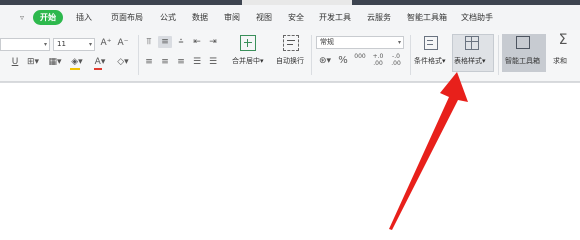  Describe the element at coordinates (127, 17) in the screenshot. I see `tab-page-layout: 页面布局` at that location.